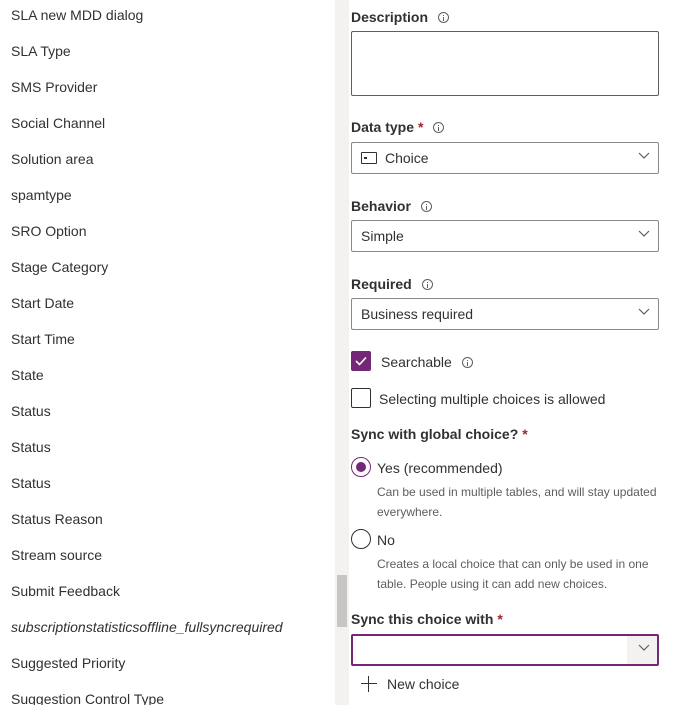  Describe the element at coordinates (68, 663) in the screenshot. I see `list-item: Suggested Priority` at that location.